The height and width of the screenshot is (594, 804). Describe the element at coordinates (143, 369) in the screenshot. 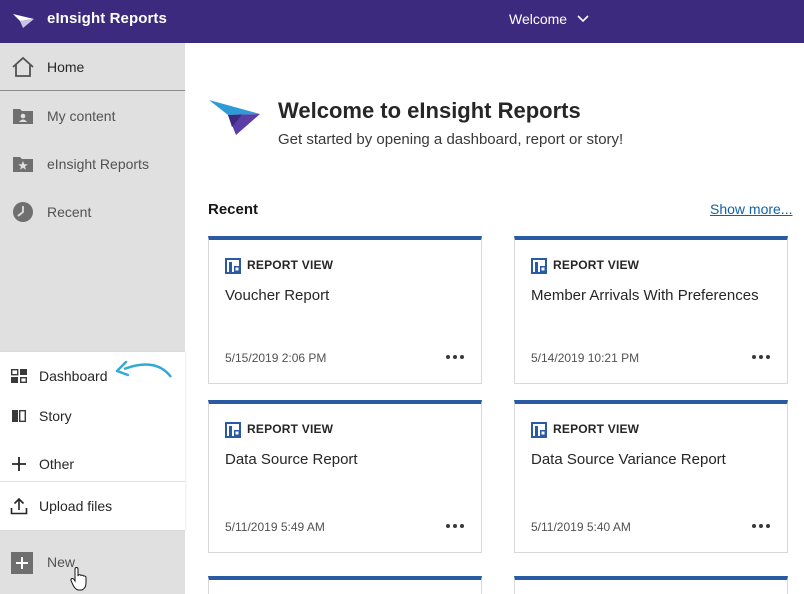

I see `curved-arrow-icon` at that location.